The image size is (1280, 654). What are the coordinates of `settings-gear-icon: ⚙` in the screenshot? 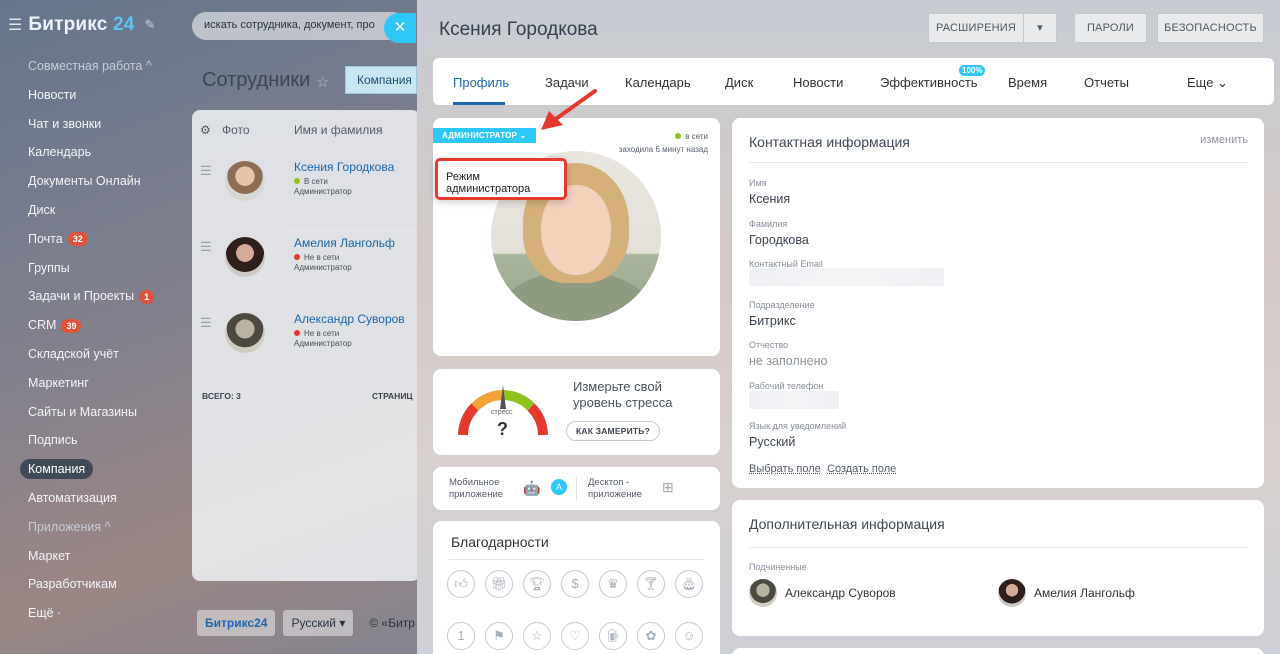 It's located at (205, 130).